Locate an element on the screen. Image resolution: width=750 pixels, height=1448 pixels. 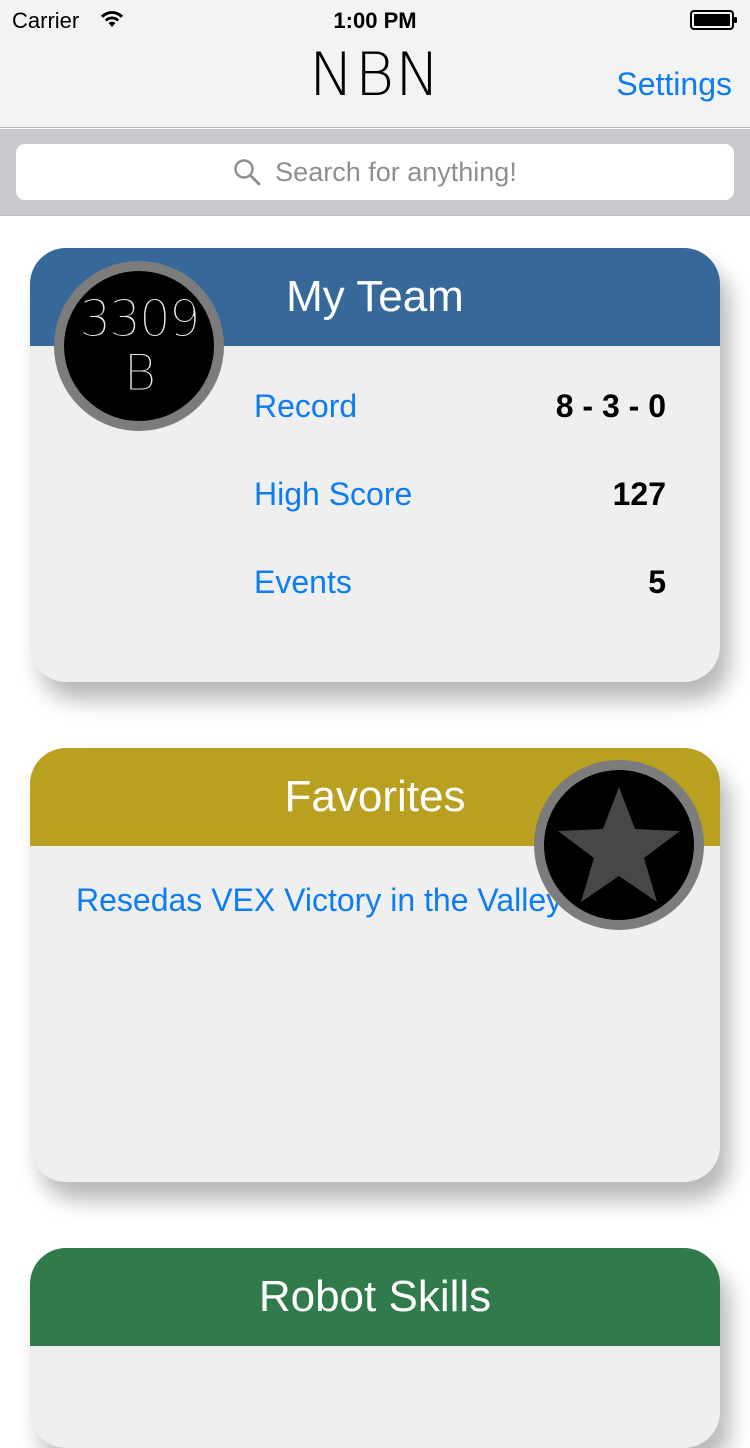
stat-row-events: Events 5 is located at coordinates (460, 582).